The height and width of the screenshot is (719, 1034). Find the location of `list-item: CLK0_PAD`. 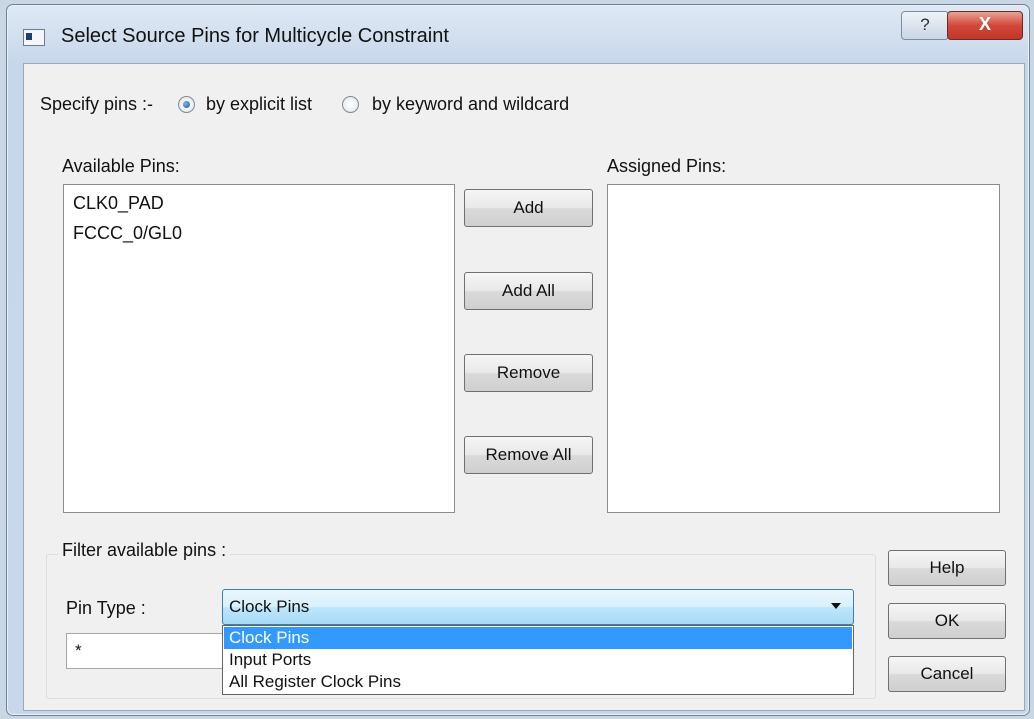

list-item: CLK0_PAD is located at coordinates (118, 203).